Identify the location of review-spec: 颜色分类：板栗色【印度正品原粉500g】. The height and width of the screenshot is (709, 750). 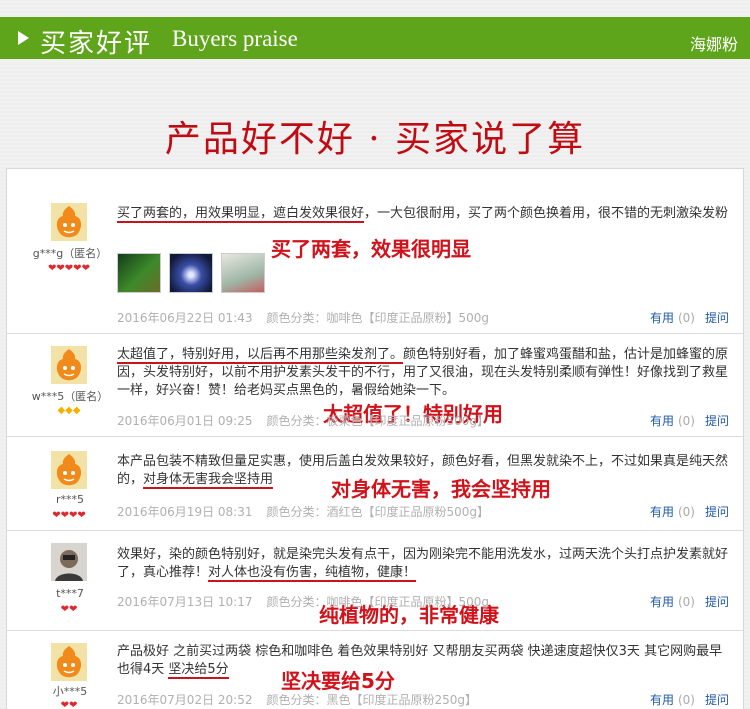
(378, 421).